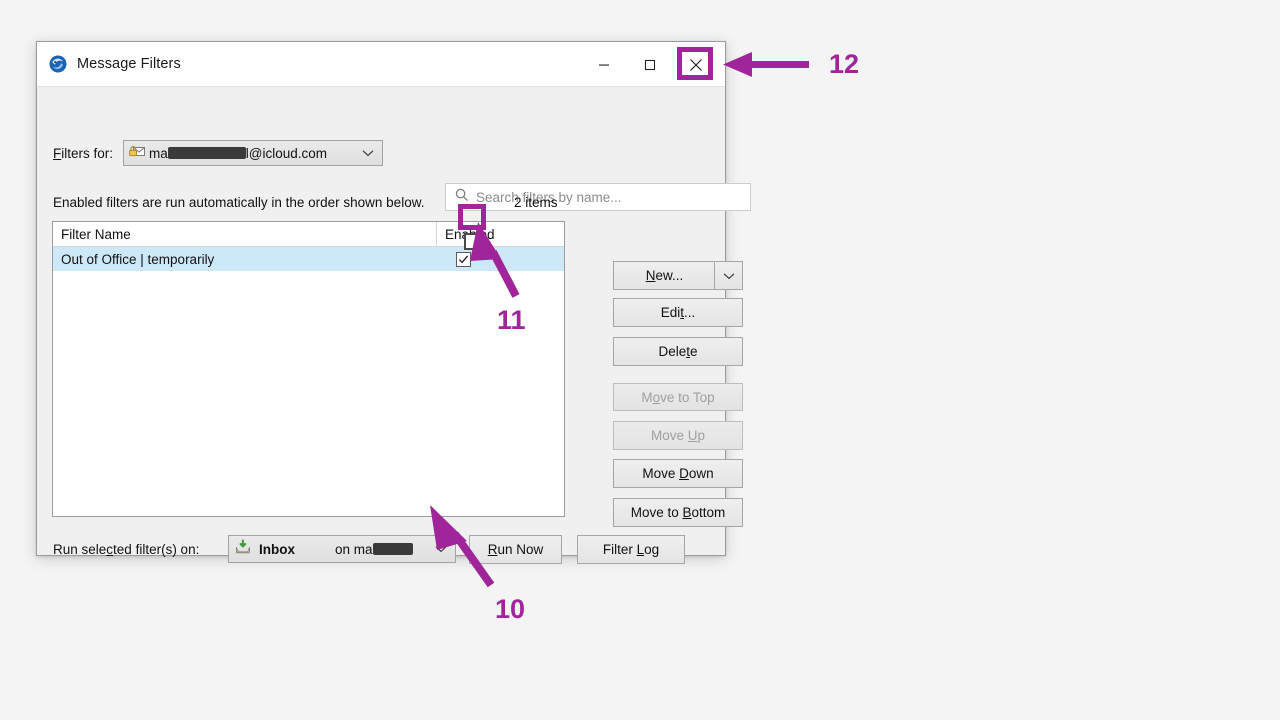 The image size is (1280, 720). I want to click on new-dropdown-button, so click(728, 275).